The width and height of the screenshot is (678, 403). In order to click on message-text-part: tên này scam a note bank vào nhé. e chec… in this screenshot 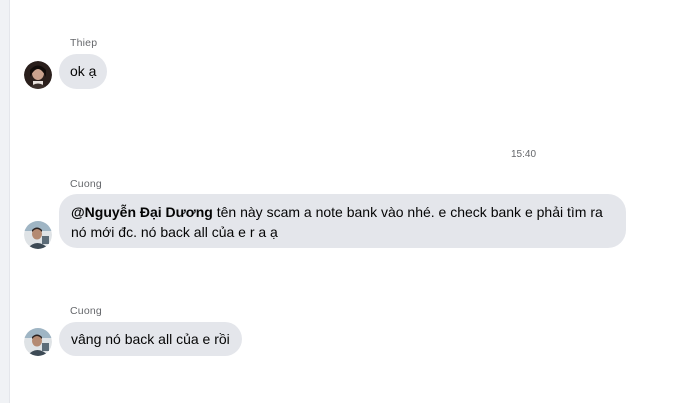, I will do `click(407, 212)`.